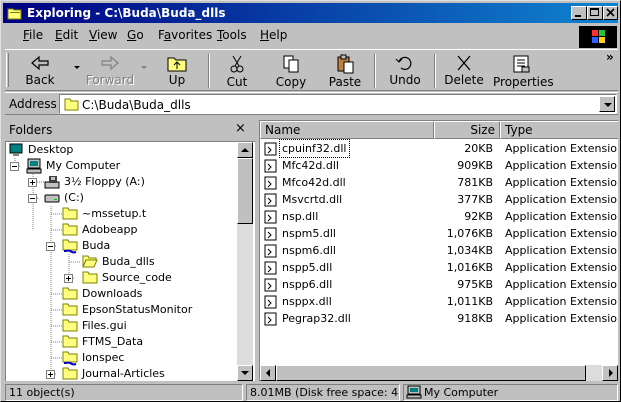  What do you see at coordinates (595, 13) in the screenshot?
I see `maximize-button` at bounding box center [595, 13].